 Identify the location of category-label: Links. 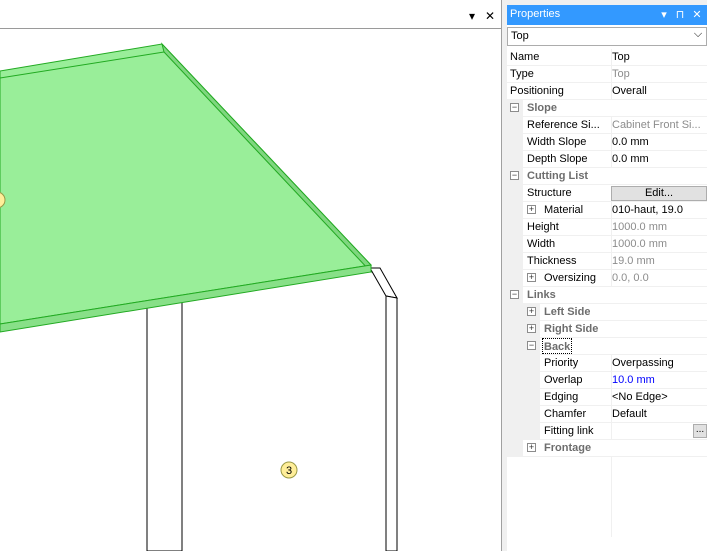
(541, 295).